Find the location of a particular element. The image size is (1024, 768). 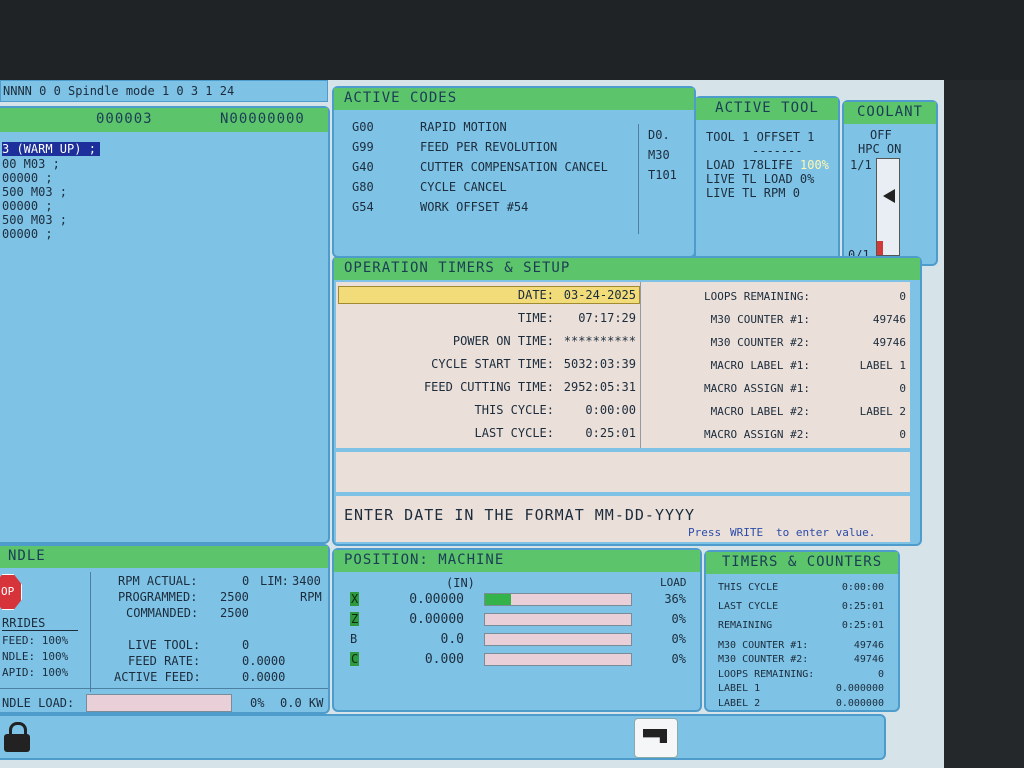

tc-value: 0 is located at coordinates (880, 674).